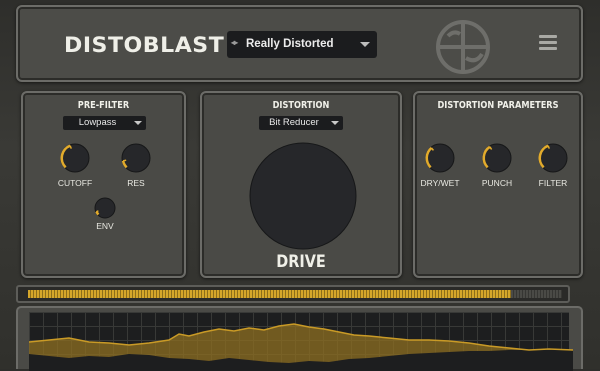  I want to click on drive-label: DRIVE, so click(301, 262).